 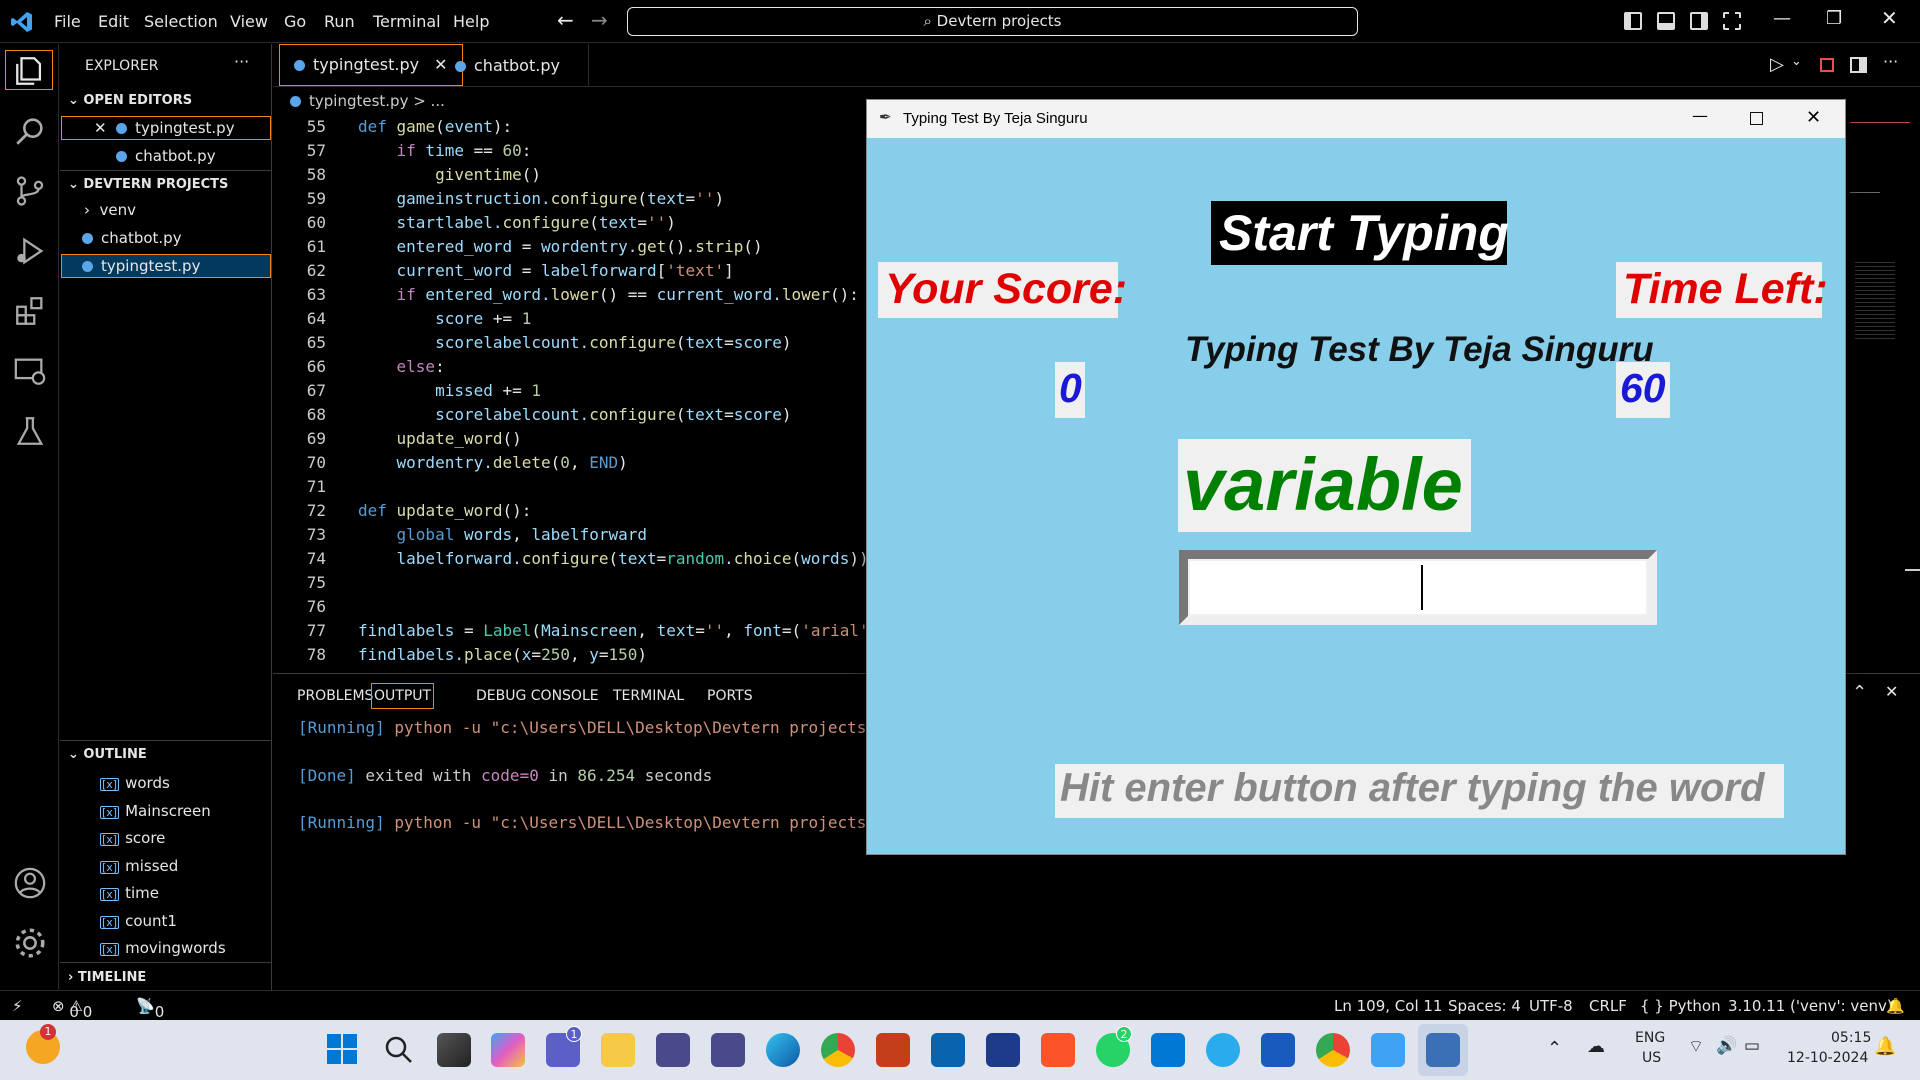 What do you see at coordinates (783, 1050) in the screenshot?
I see `edge-icon` at bounding box center [783, 1050].